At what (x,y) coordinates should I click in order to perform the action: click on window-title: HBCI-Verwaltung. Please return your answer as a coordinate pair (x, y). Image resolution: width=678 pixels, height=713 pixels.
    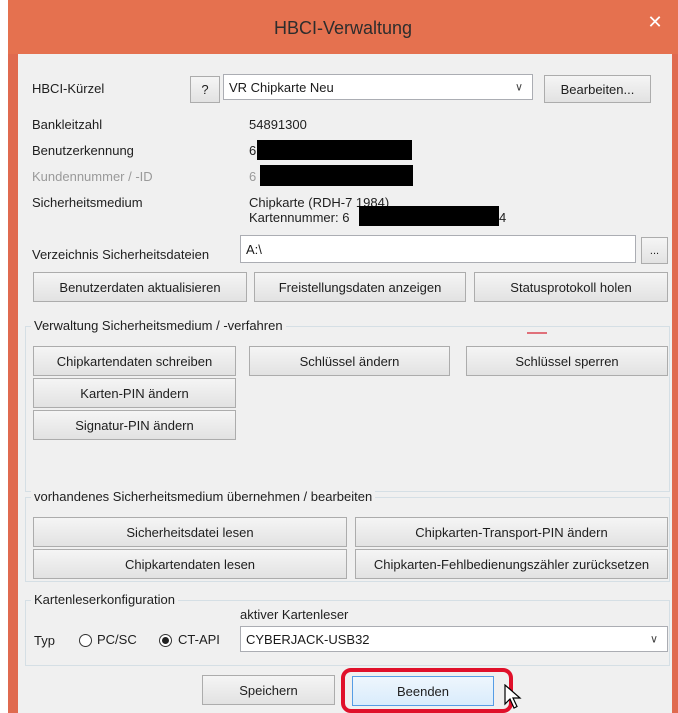
    Looking at the image, I should click on (343, 28).